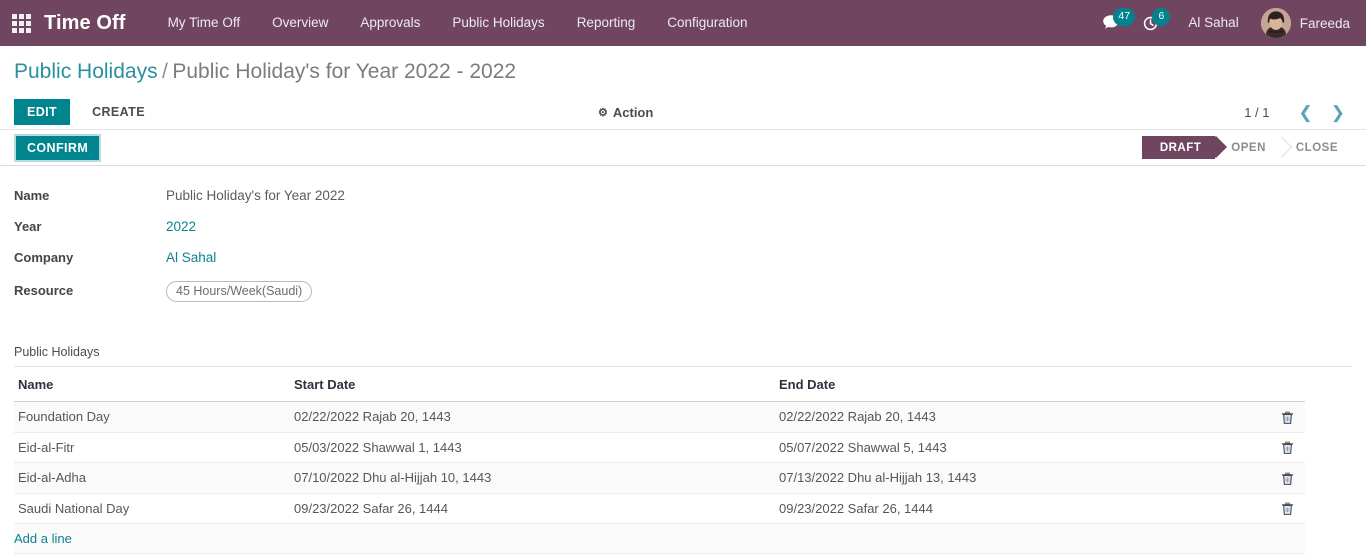 Image resolution: width=1366 pixels, height=556 pixels. Describe the element at coordinates (44, 257) in the screenshot. I see `field-label-company: Company` at that location.